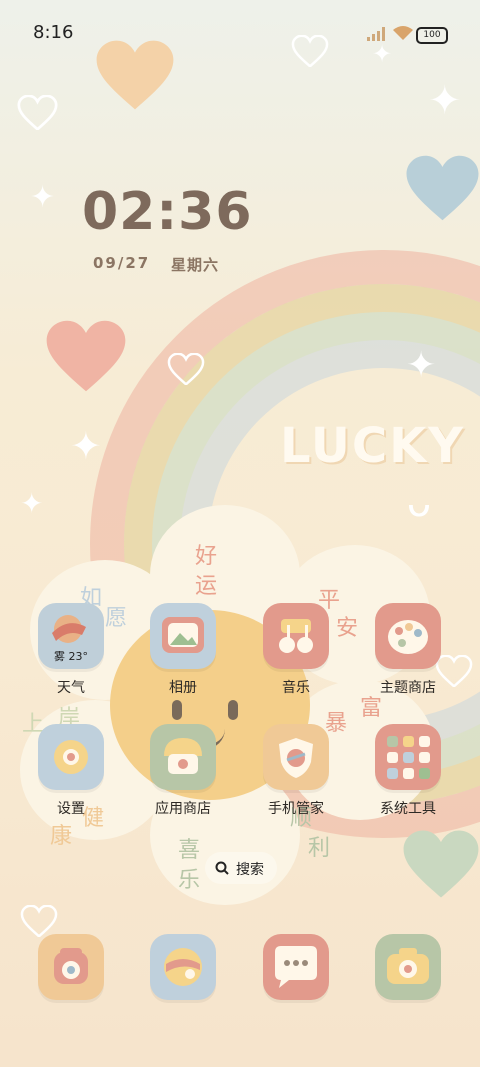 The image size is (480, 1067). I want to click on app-theme-store: 主题商店, so click(408, 658).